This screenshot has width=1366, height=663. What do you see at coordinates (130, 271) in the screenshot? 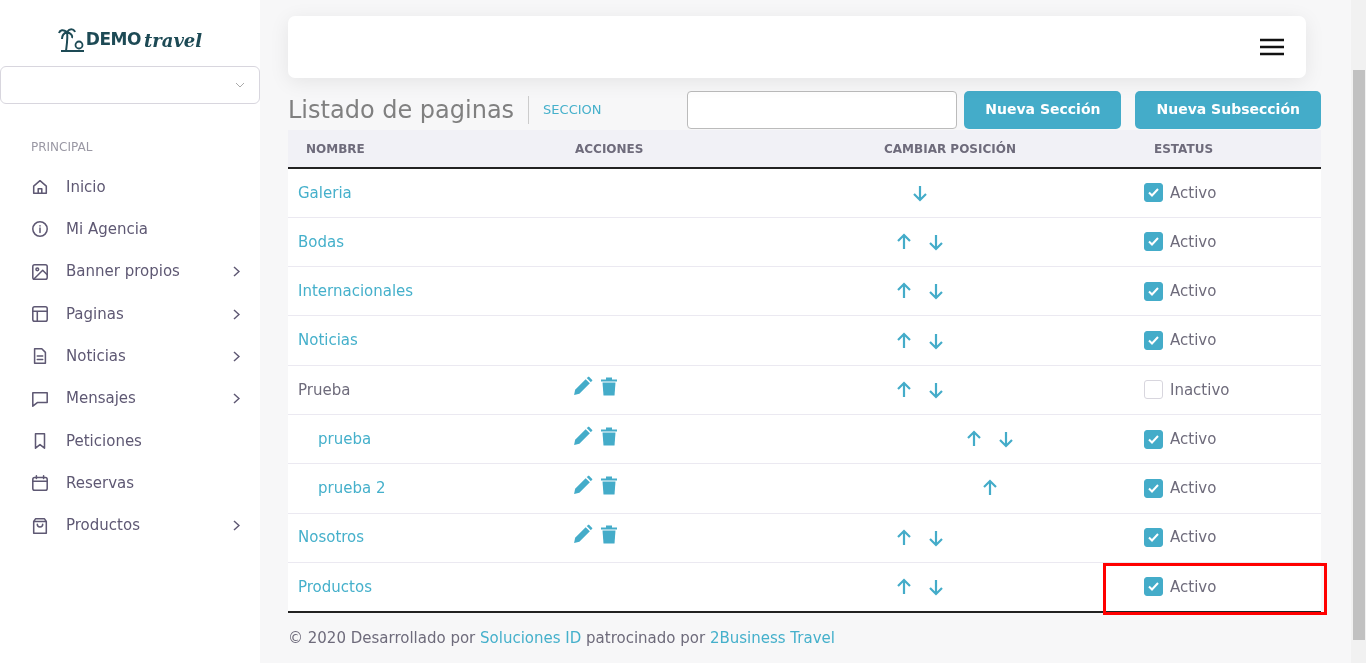
I see `sidebar-item: Banner propios` at bounding box center [130, 271].